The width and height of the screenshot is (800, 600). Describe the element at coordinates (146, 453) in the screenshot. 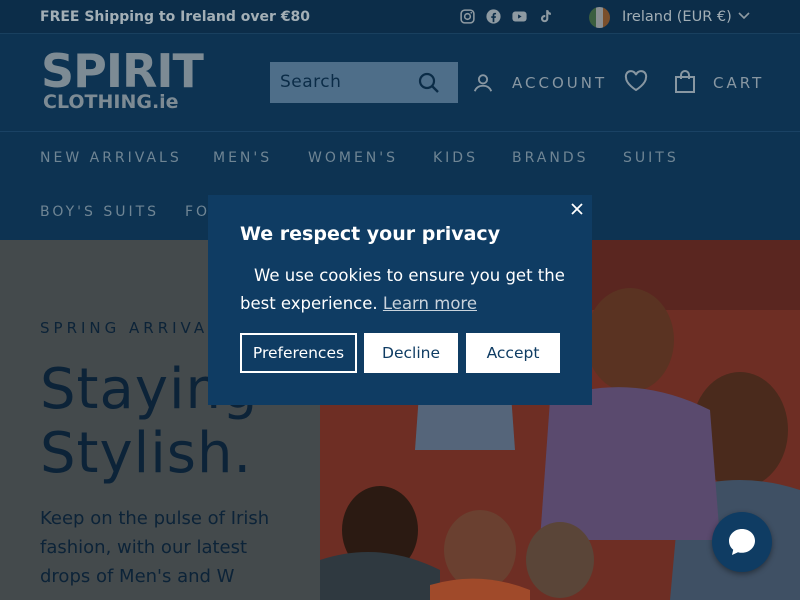

I see `hero-headline-line2: Stylish.` at that location.